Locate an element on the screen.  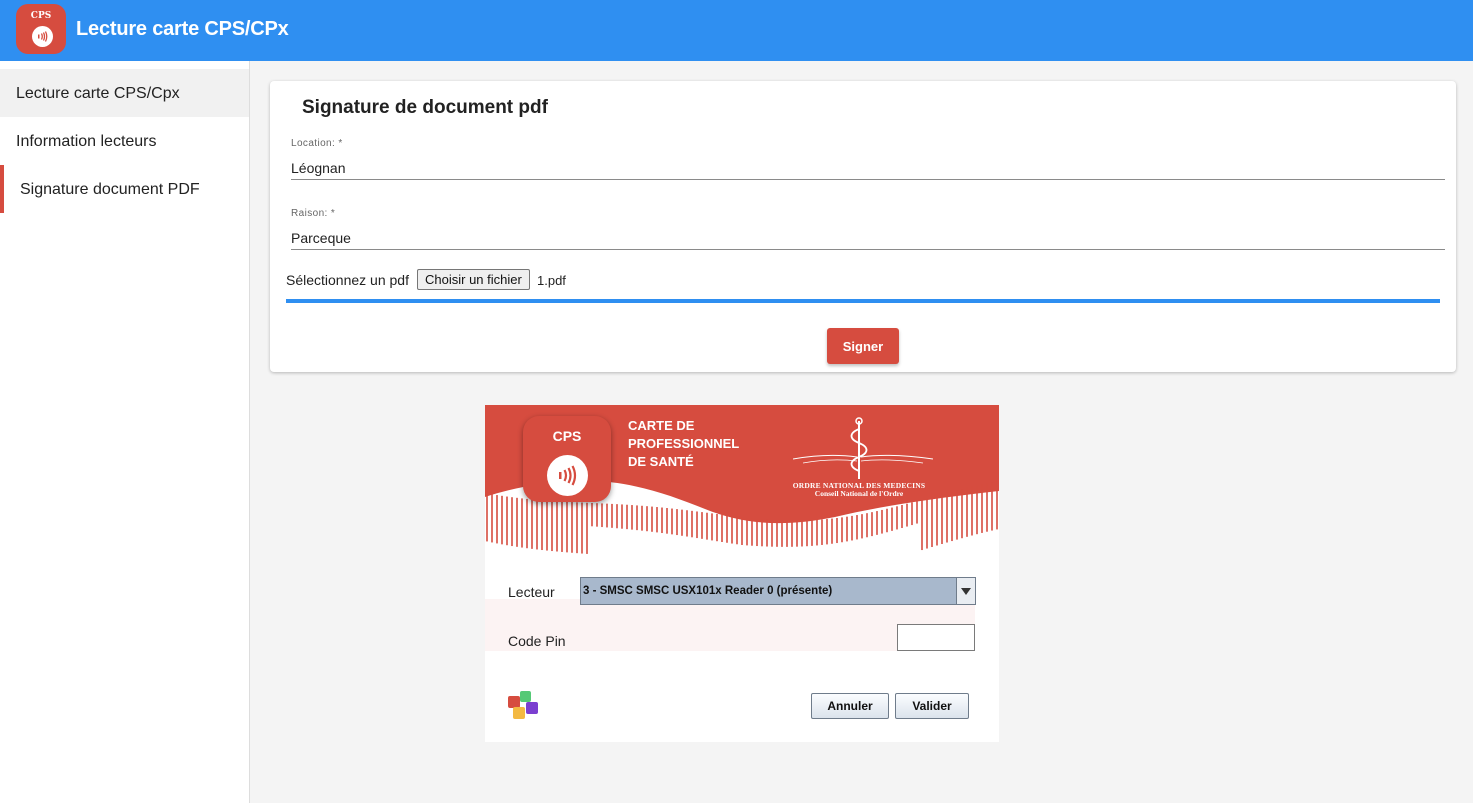
cps-card-logo: CPS is located at coordinates (567, 459).